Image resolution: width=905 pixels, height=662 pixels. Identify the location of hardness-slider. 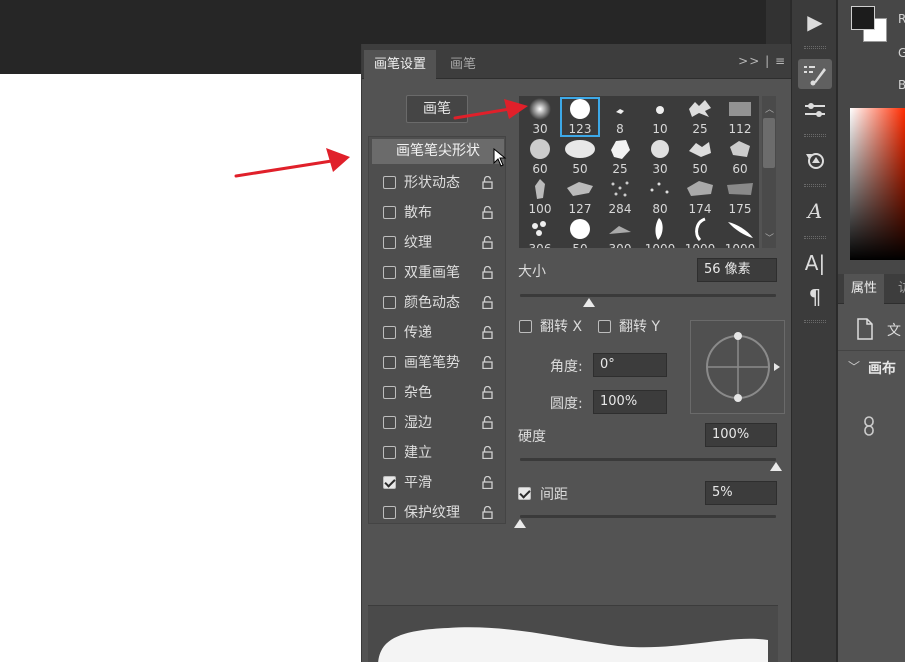
(648, 459).